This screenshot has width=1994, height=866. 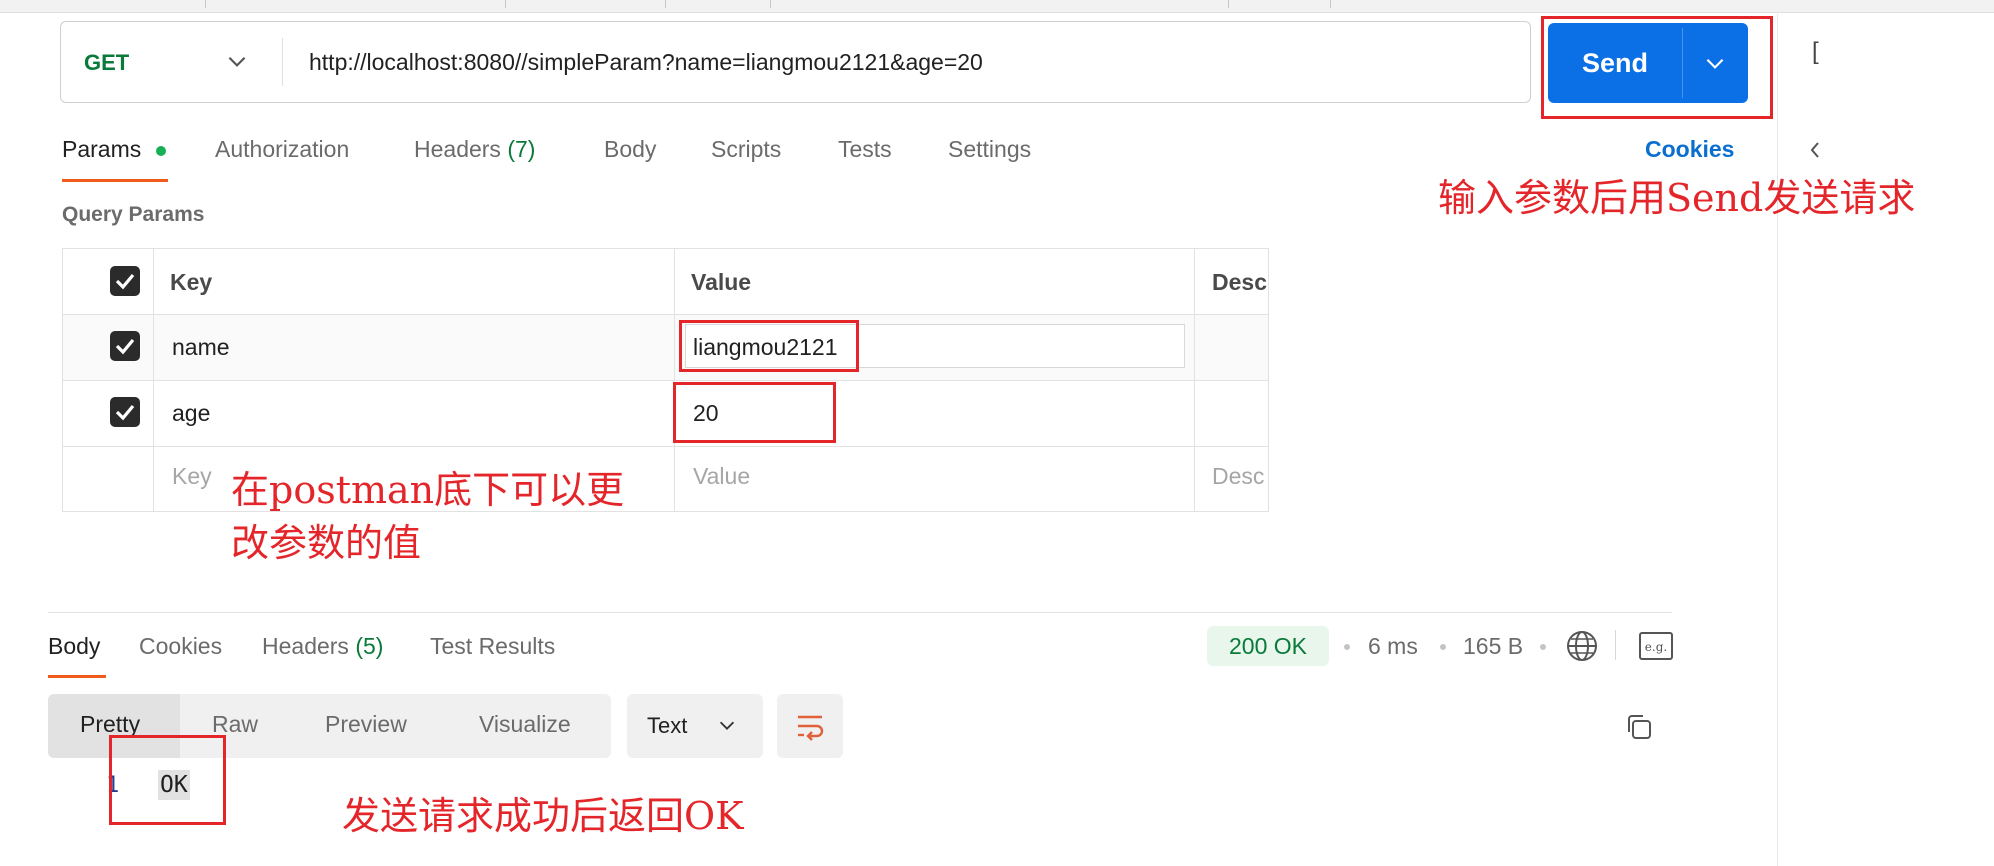 I want to click on svg-text: e.g., so click(x=1656, y=647).